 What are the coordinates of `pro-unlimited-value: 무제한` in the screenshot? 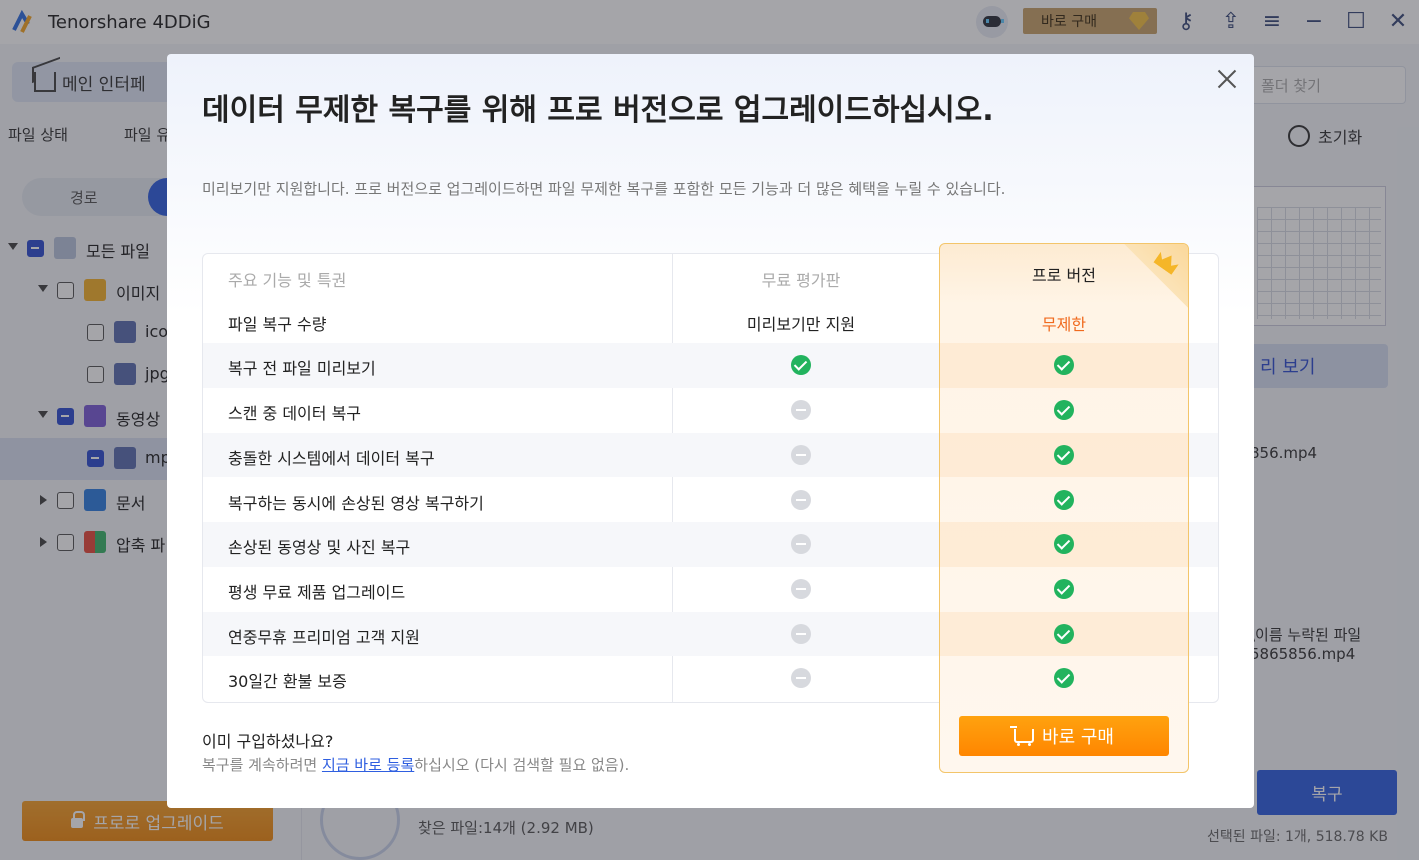 It's located at (1064, 324).